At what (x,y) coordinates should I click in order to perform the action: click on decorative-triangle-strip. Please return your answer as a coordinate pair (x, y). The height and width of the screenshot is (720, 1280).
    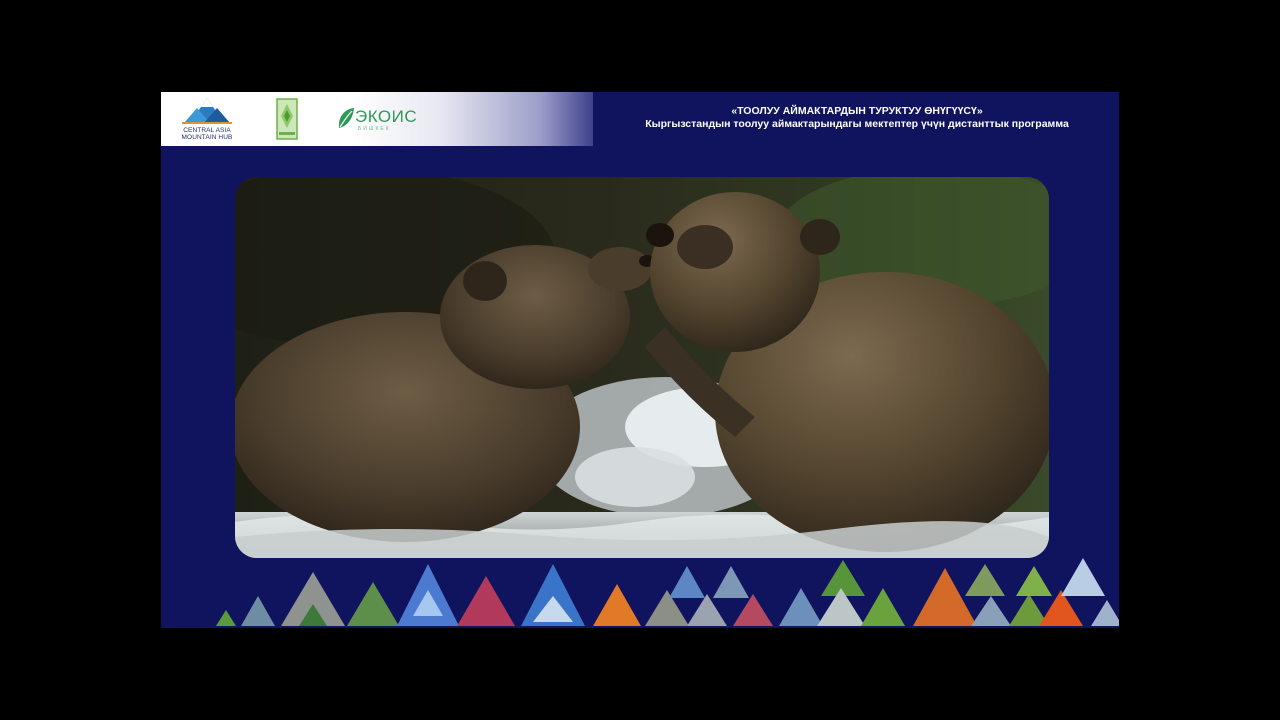
    Looking at the image, I should click on (667, 592).